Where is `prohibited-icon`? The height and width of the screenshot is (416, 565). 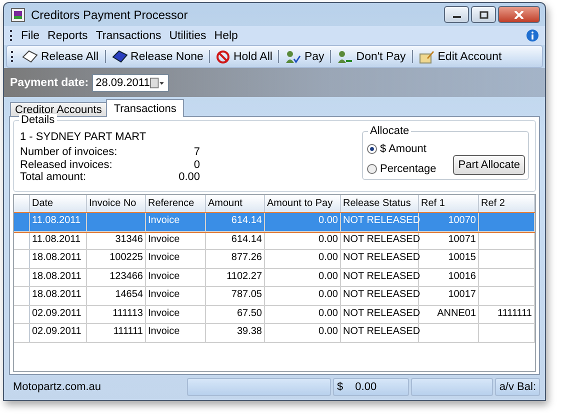
prohibited-icon is located at coordinates (223, 57).